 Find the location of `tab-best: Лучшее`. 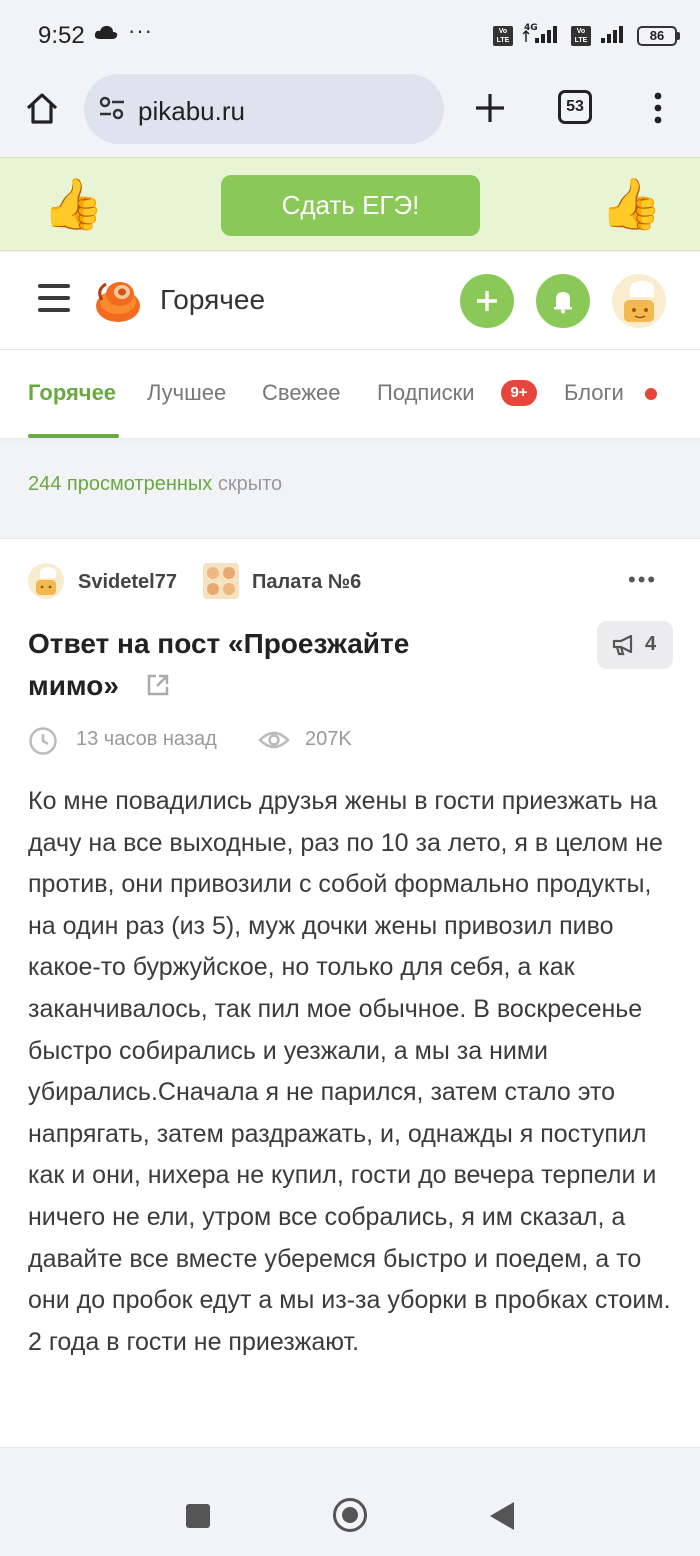

tab-best: Лучшее is located at coordinates (186, 393).